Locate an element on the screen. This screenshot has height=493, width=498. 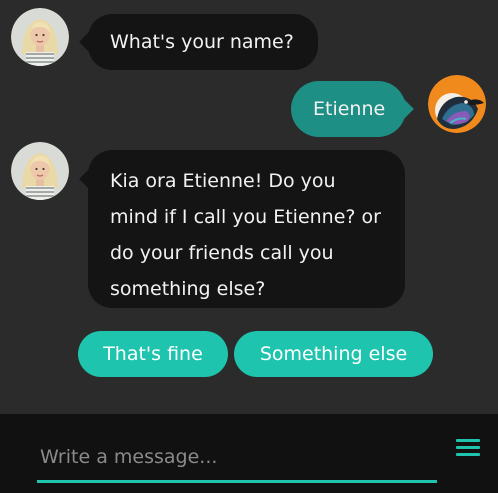
message-line: do your friends call you is located at coordinates (222, 253).